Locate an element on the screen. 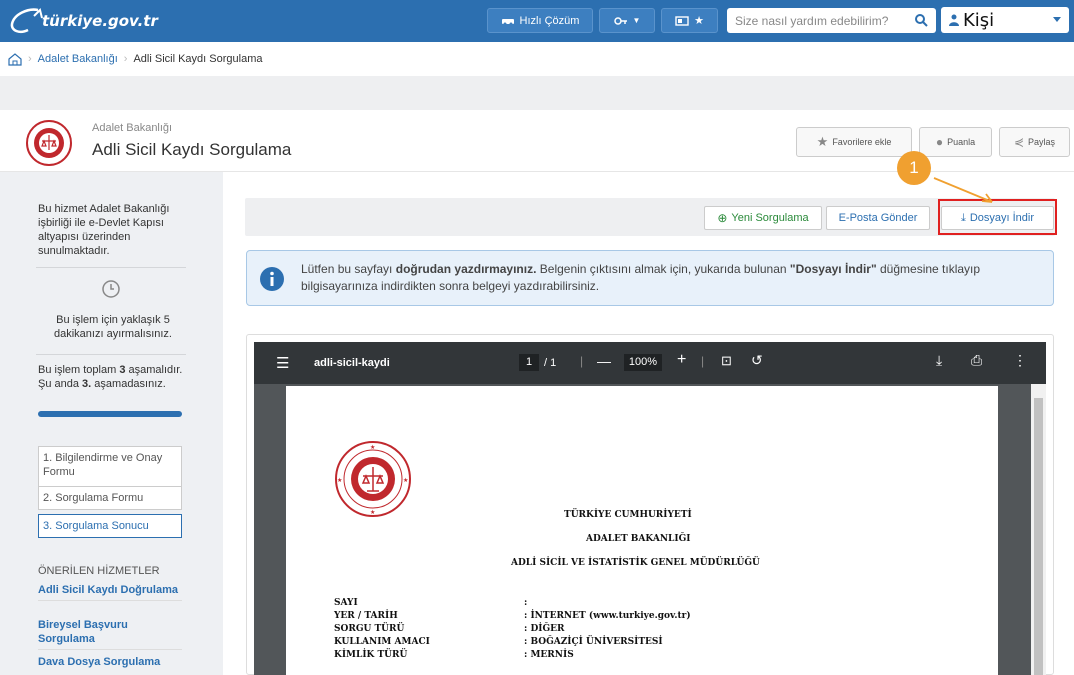 The image size is (1074, 675). quick-solution-label: Hızlı Çözüm is located at coordinates (549, 20).